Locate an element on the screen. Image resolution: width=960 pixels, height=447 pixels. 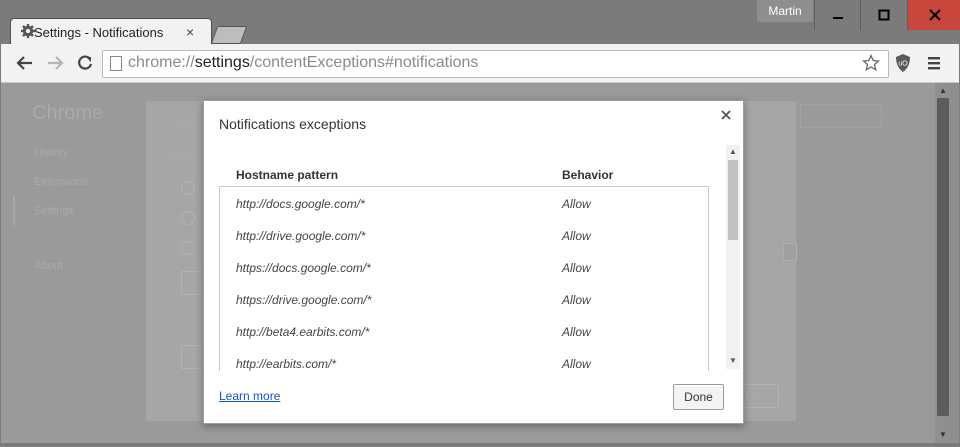
dialog-scroll-down-icon: ▼ is located at coordinates (733, 360).